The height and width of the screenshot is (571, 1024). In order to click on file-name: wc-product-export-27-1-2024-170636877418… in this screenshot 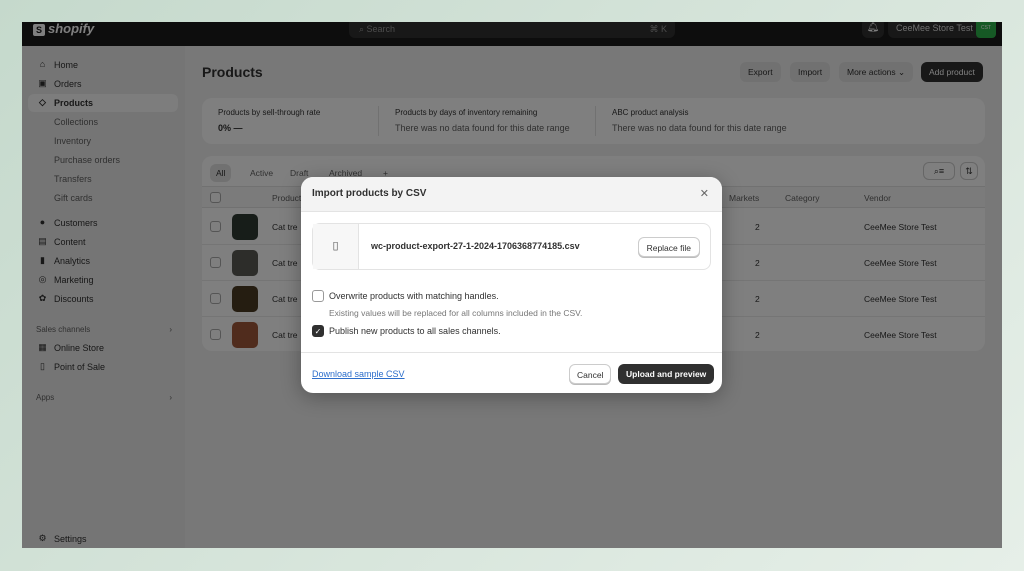, I will do `click(475, 246)`.